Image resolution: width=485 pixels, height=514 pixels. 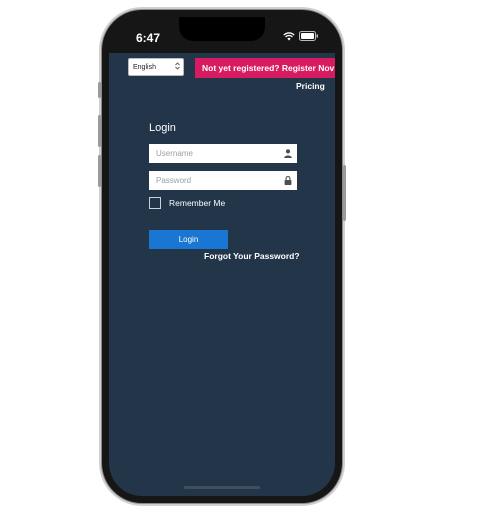 I want to click on register-banner-link: Not yet registered? Register Nov, so click(x=265, y=68).